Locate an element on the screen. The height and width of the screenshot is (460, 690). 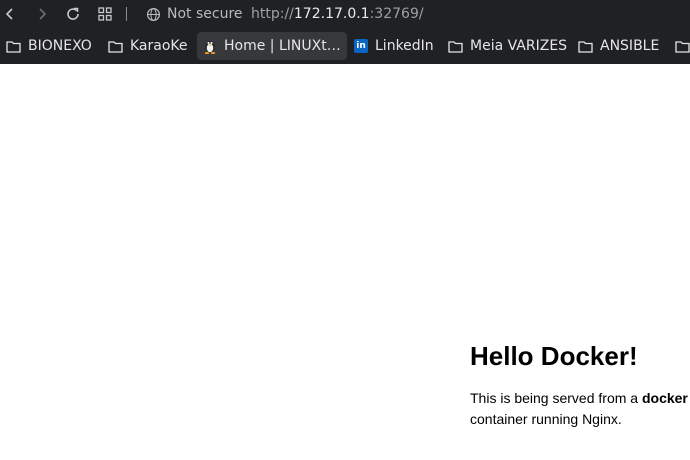
bookmark-meia-varizes: Meia VARIZES is located at coordinates (507, 46).